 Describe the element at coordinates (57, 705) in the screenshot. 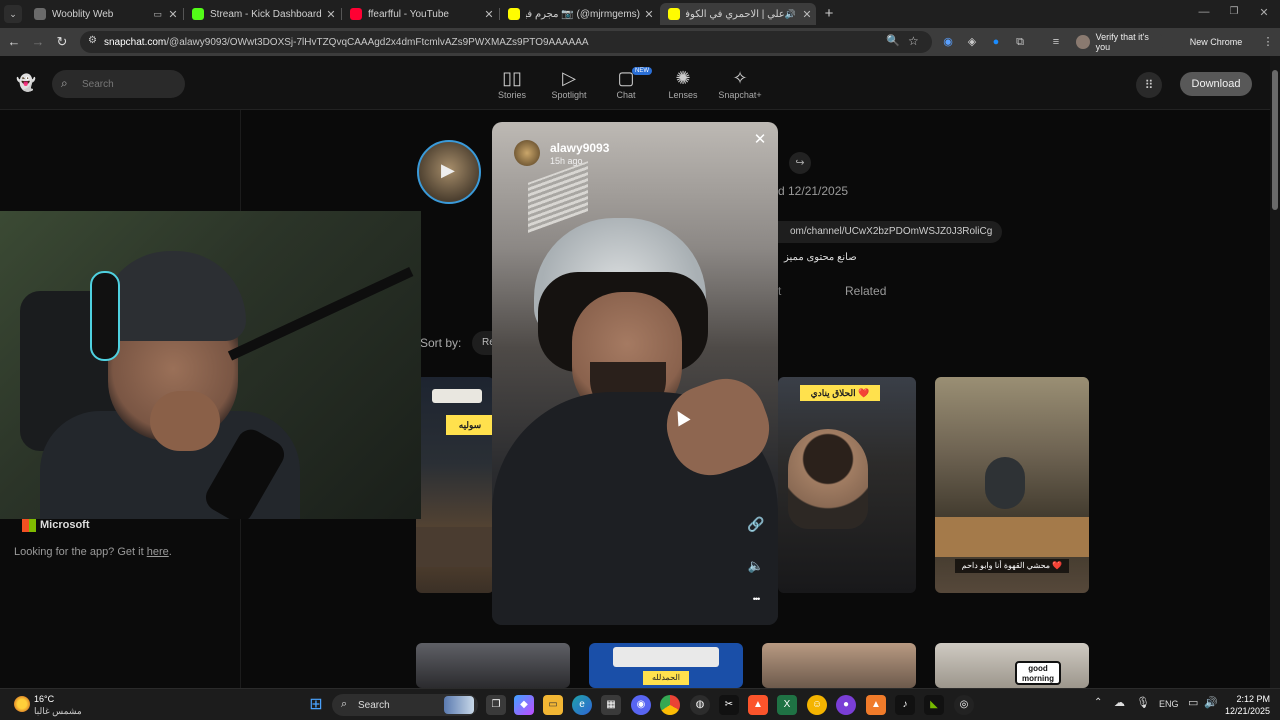

I see `weather-widget: 16°C مشمس غالبا` at that location.